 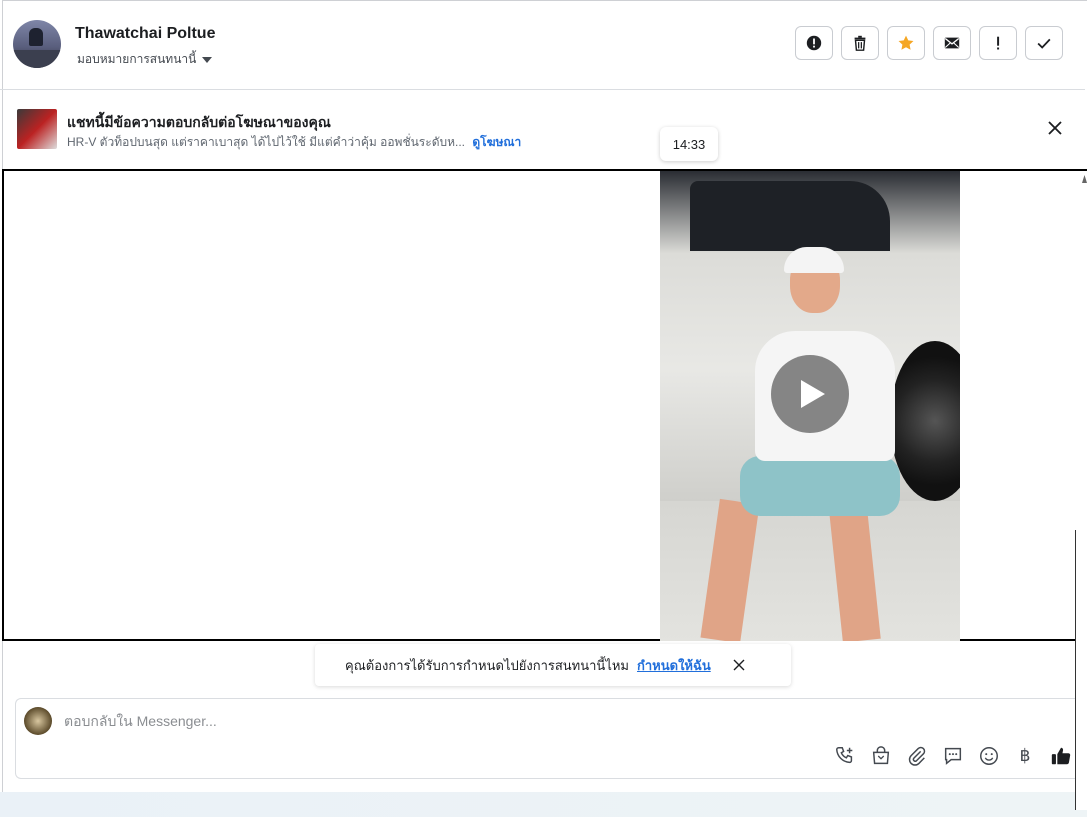 What do you see at coordinates (542, 45) in the screenshot?
I see `conversation-header: Thawatchai Poltue มอบหมายการสนทนานี้` at bounding box center [542, 45].